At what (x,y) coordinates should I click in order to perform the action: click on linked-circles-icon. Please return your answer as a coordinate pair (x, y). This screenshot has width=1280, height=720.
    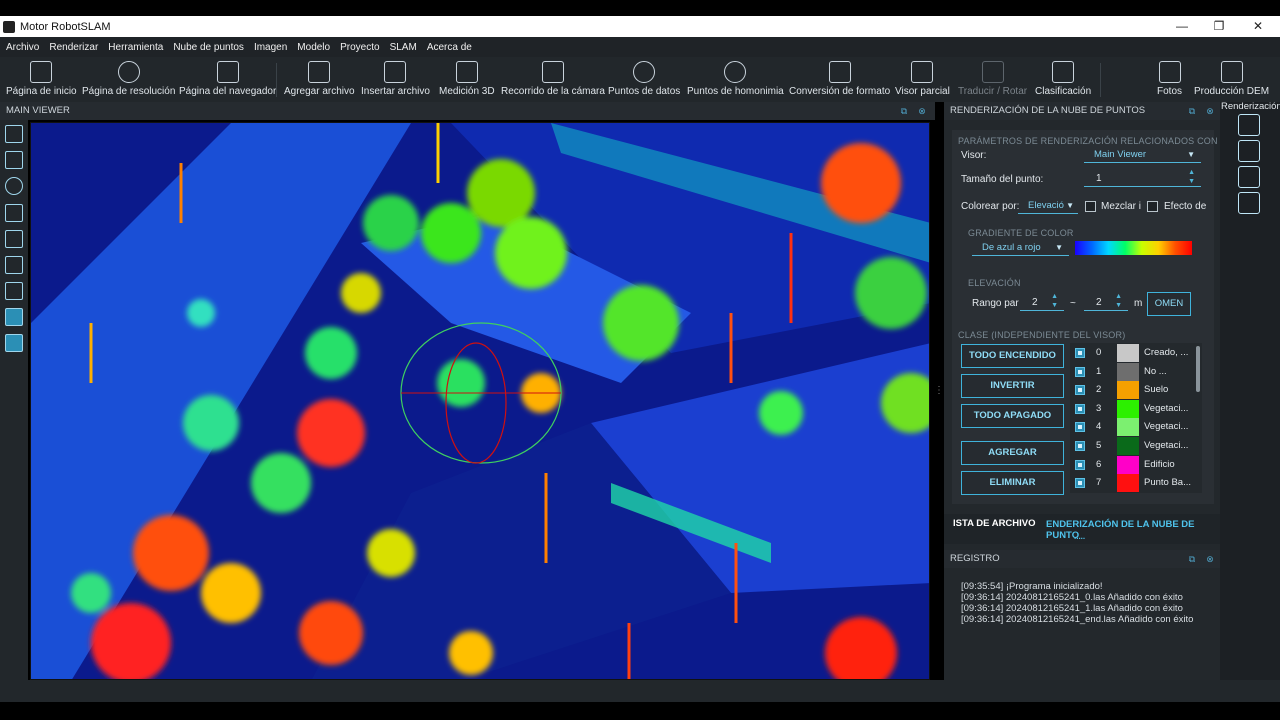
    Looking at the image, I should click on (735, 72).